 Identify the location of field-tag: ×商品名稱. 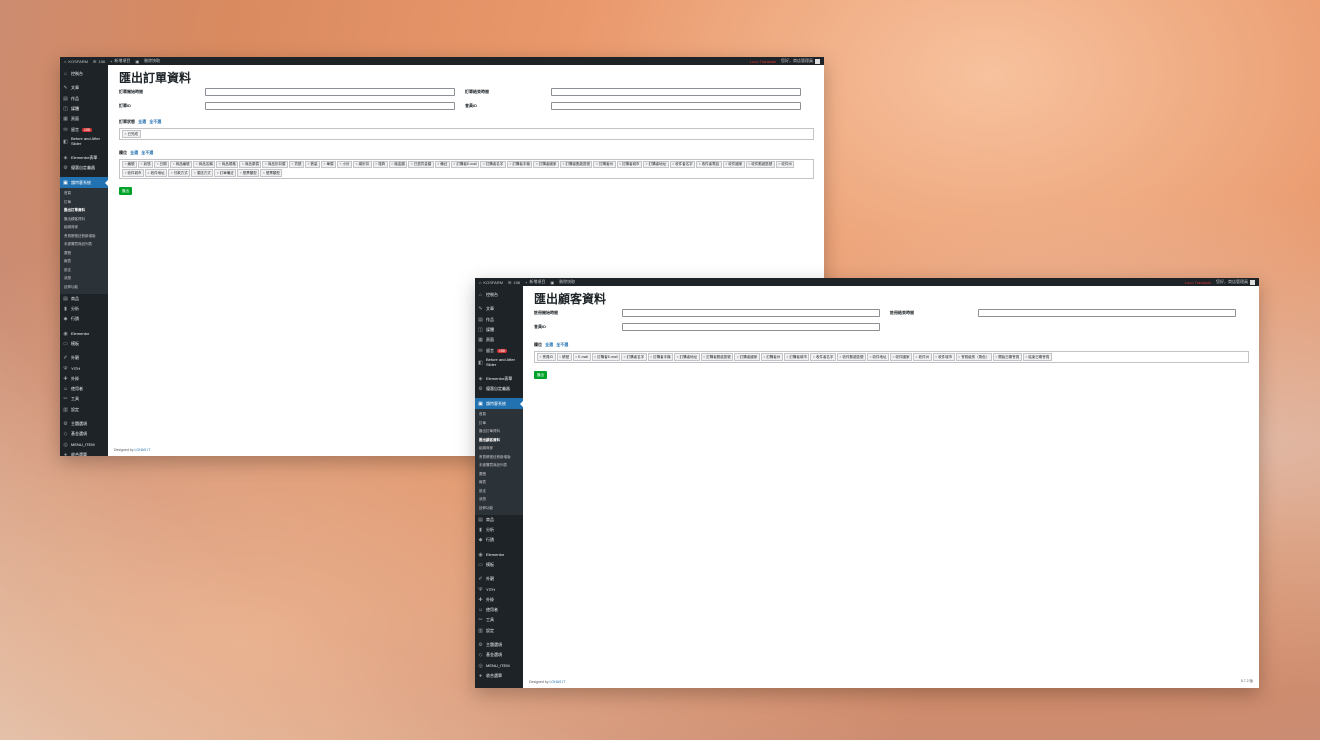
(204, 164).